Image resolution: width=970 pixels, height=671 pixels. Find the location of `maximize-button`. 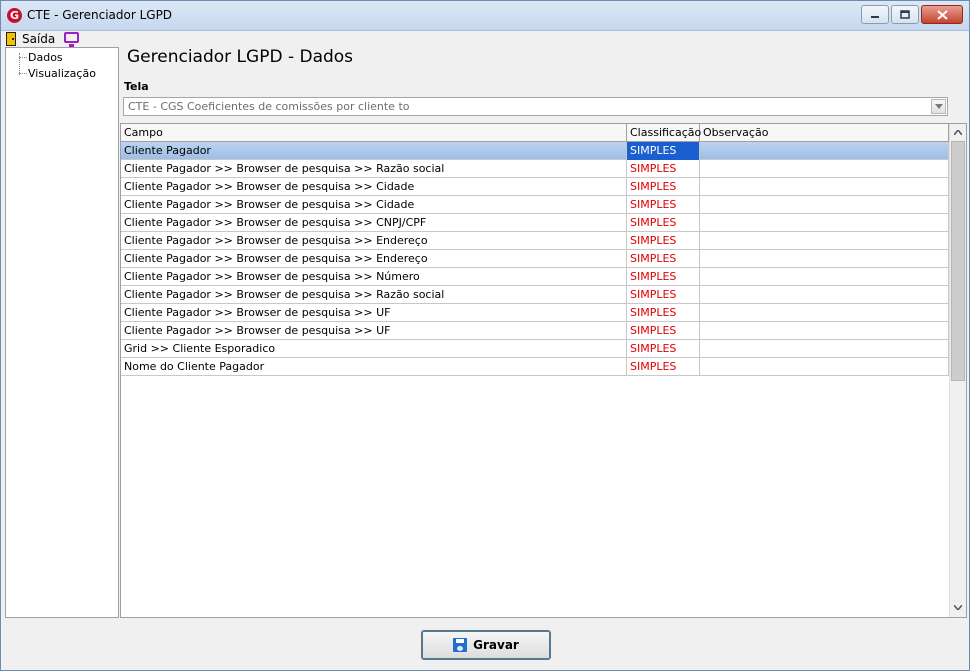

maximize-button is located at coordinates (905, 14).